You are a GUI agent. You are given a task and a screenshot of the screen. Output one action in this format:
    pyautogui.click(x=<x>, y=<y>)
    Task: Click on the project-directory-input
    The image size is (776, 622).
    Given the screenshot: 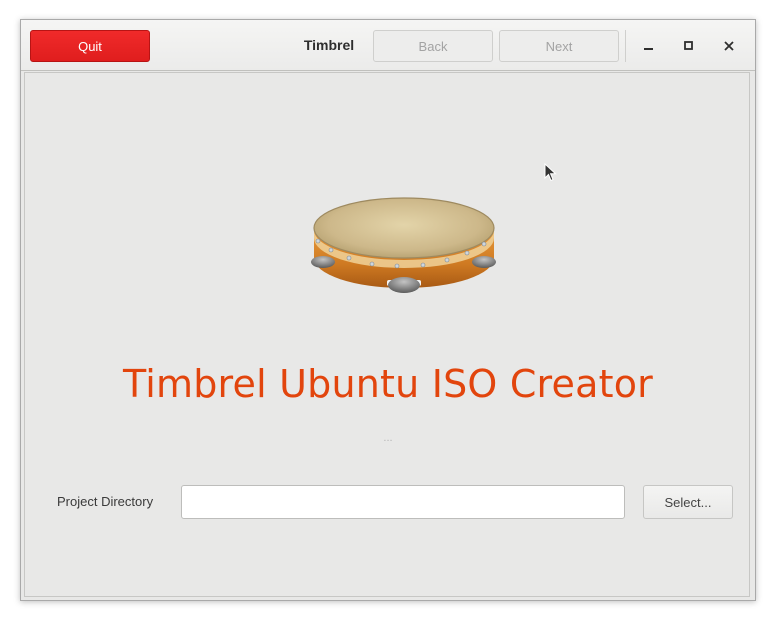 What is the action you would take?
    pyautogui.click(x=403, y=502)
    